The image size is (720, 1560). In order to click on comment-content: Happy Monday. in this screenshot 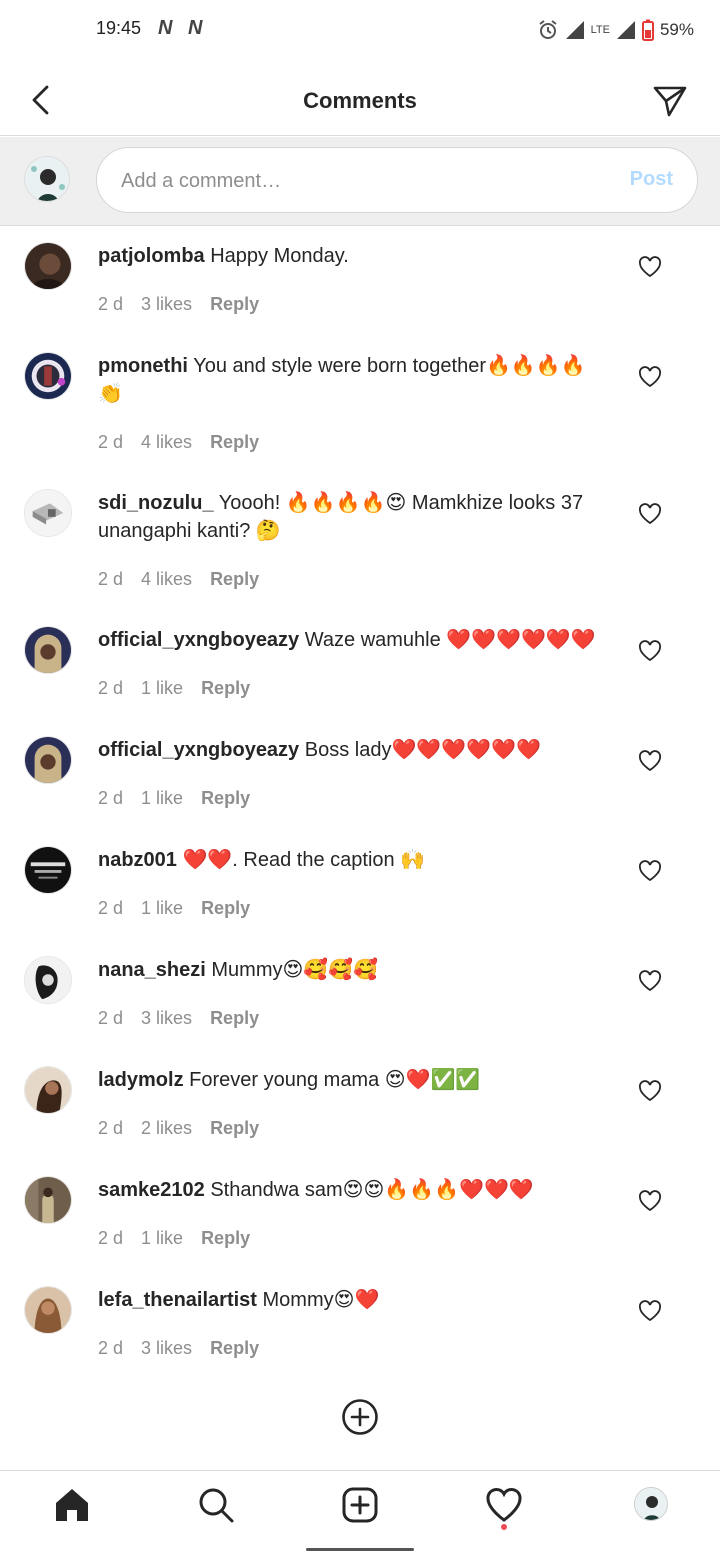, I will do `click(279, 256)`.